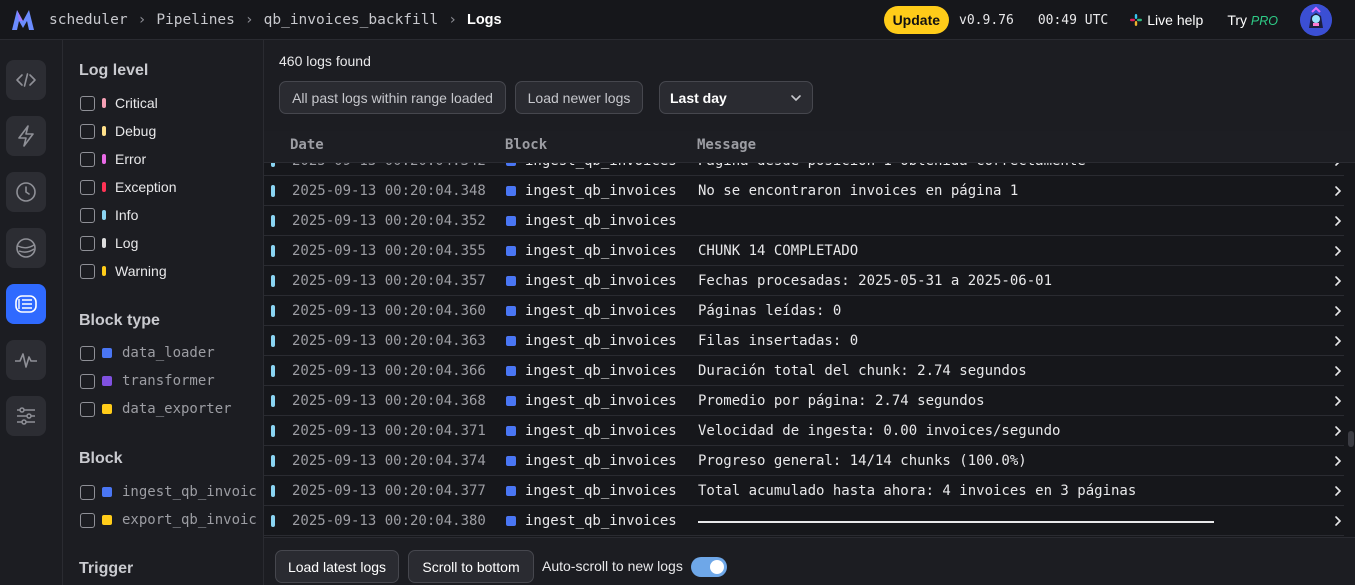  I want to click on past-logs-button: All past logs within range loaded, so click(392, 97).